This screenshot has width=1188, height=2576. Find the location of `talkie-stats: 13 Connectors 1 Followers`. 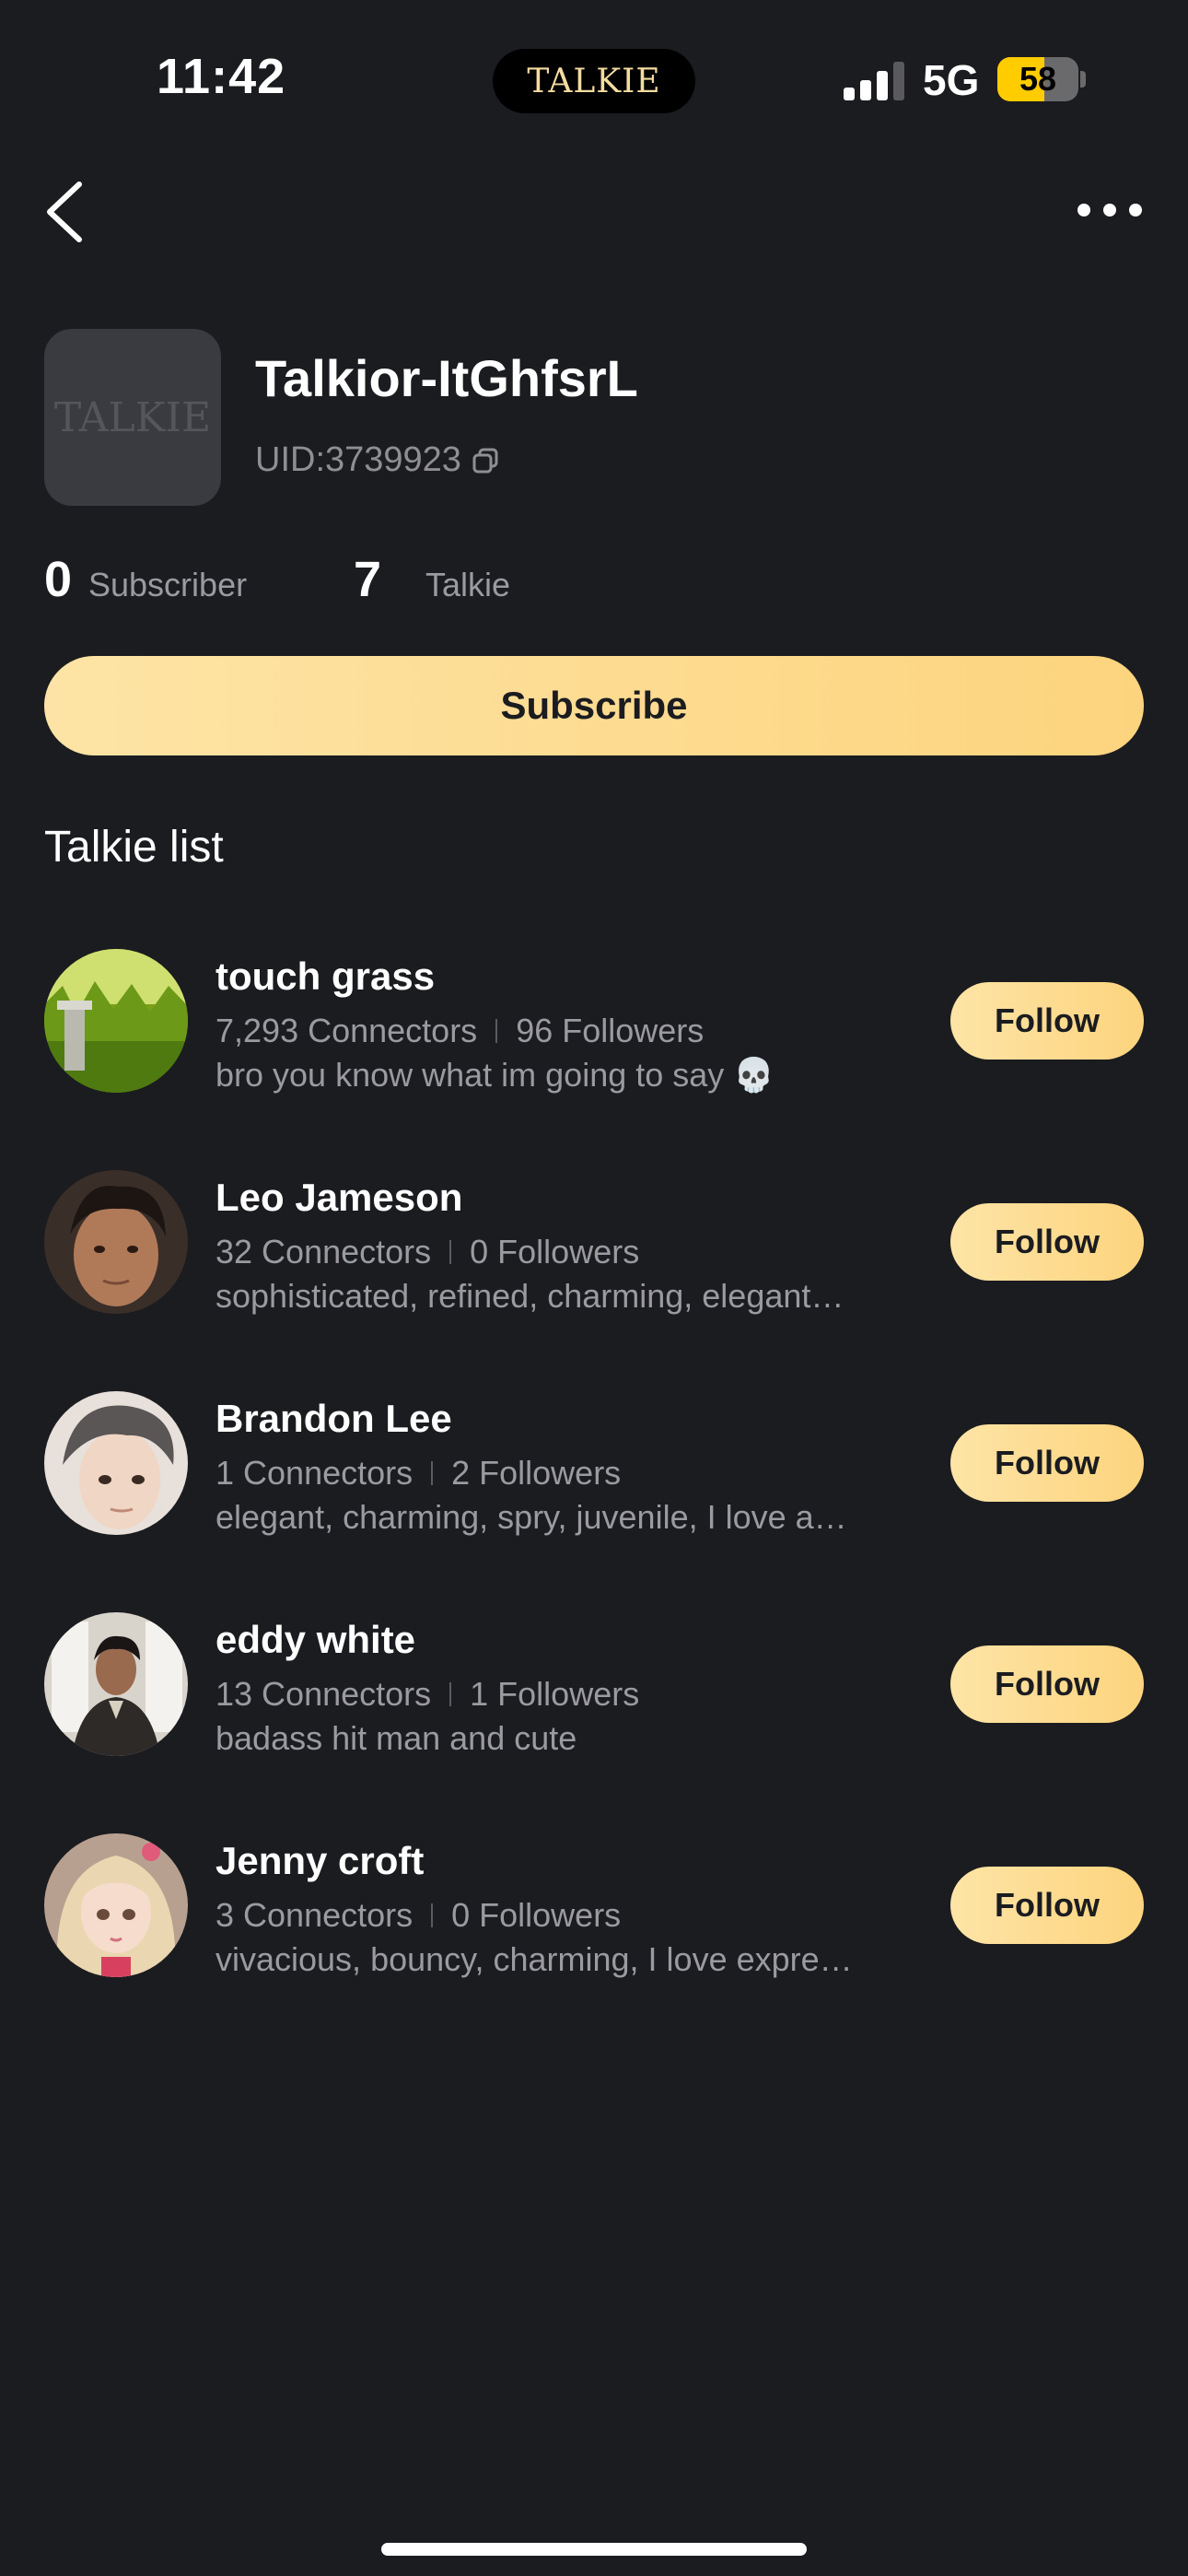

talkie-stats: 13 Connectors 1 Followers is located at coordinates (427, 1694).